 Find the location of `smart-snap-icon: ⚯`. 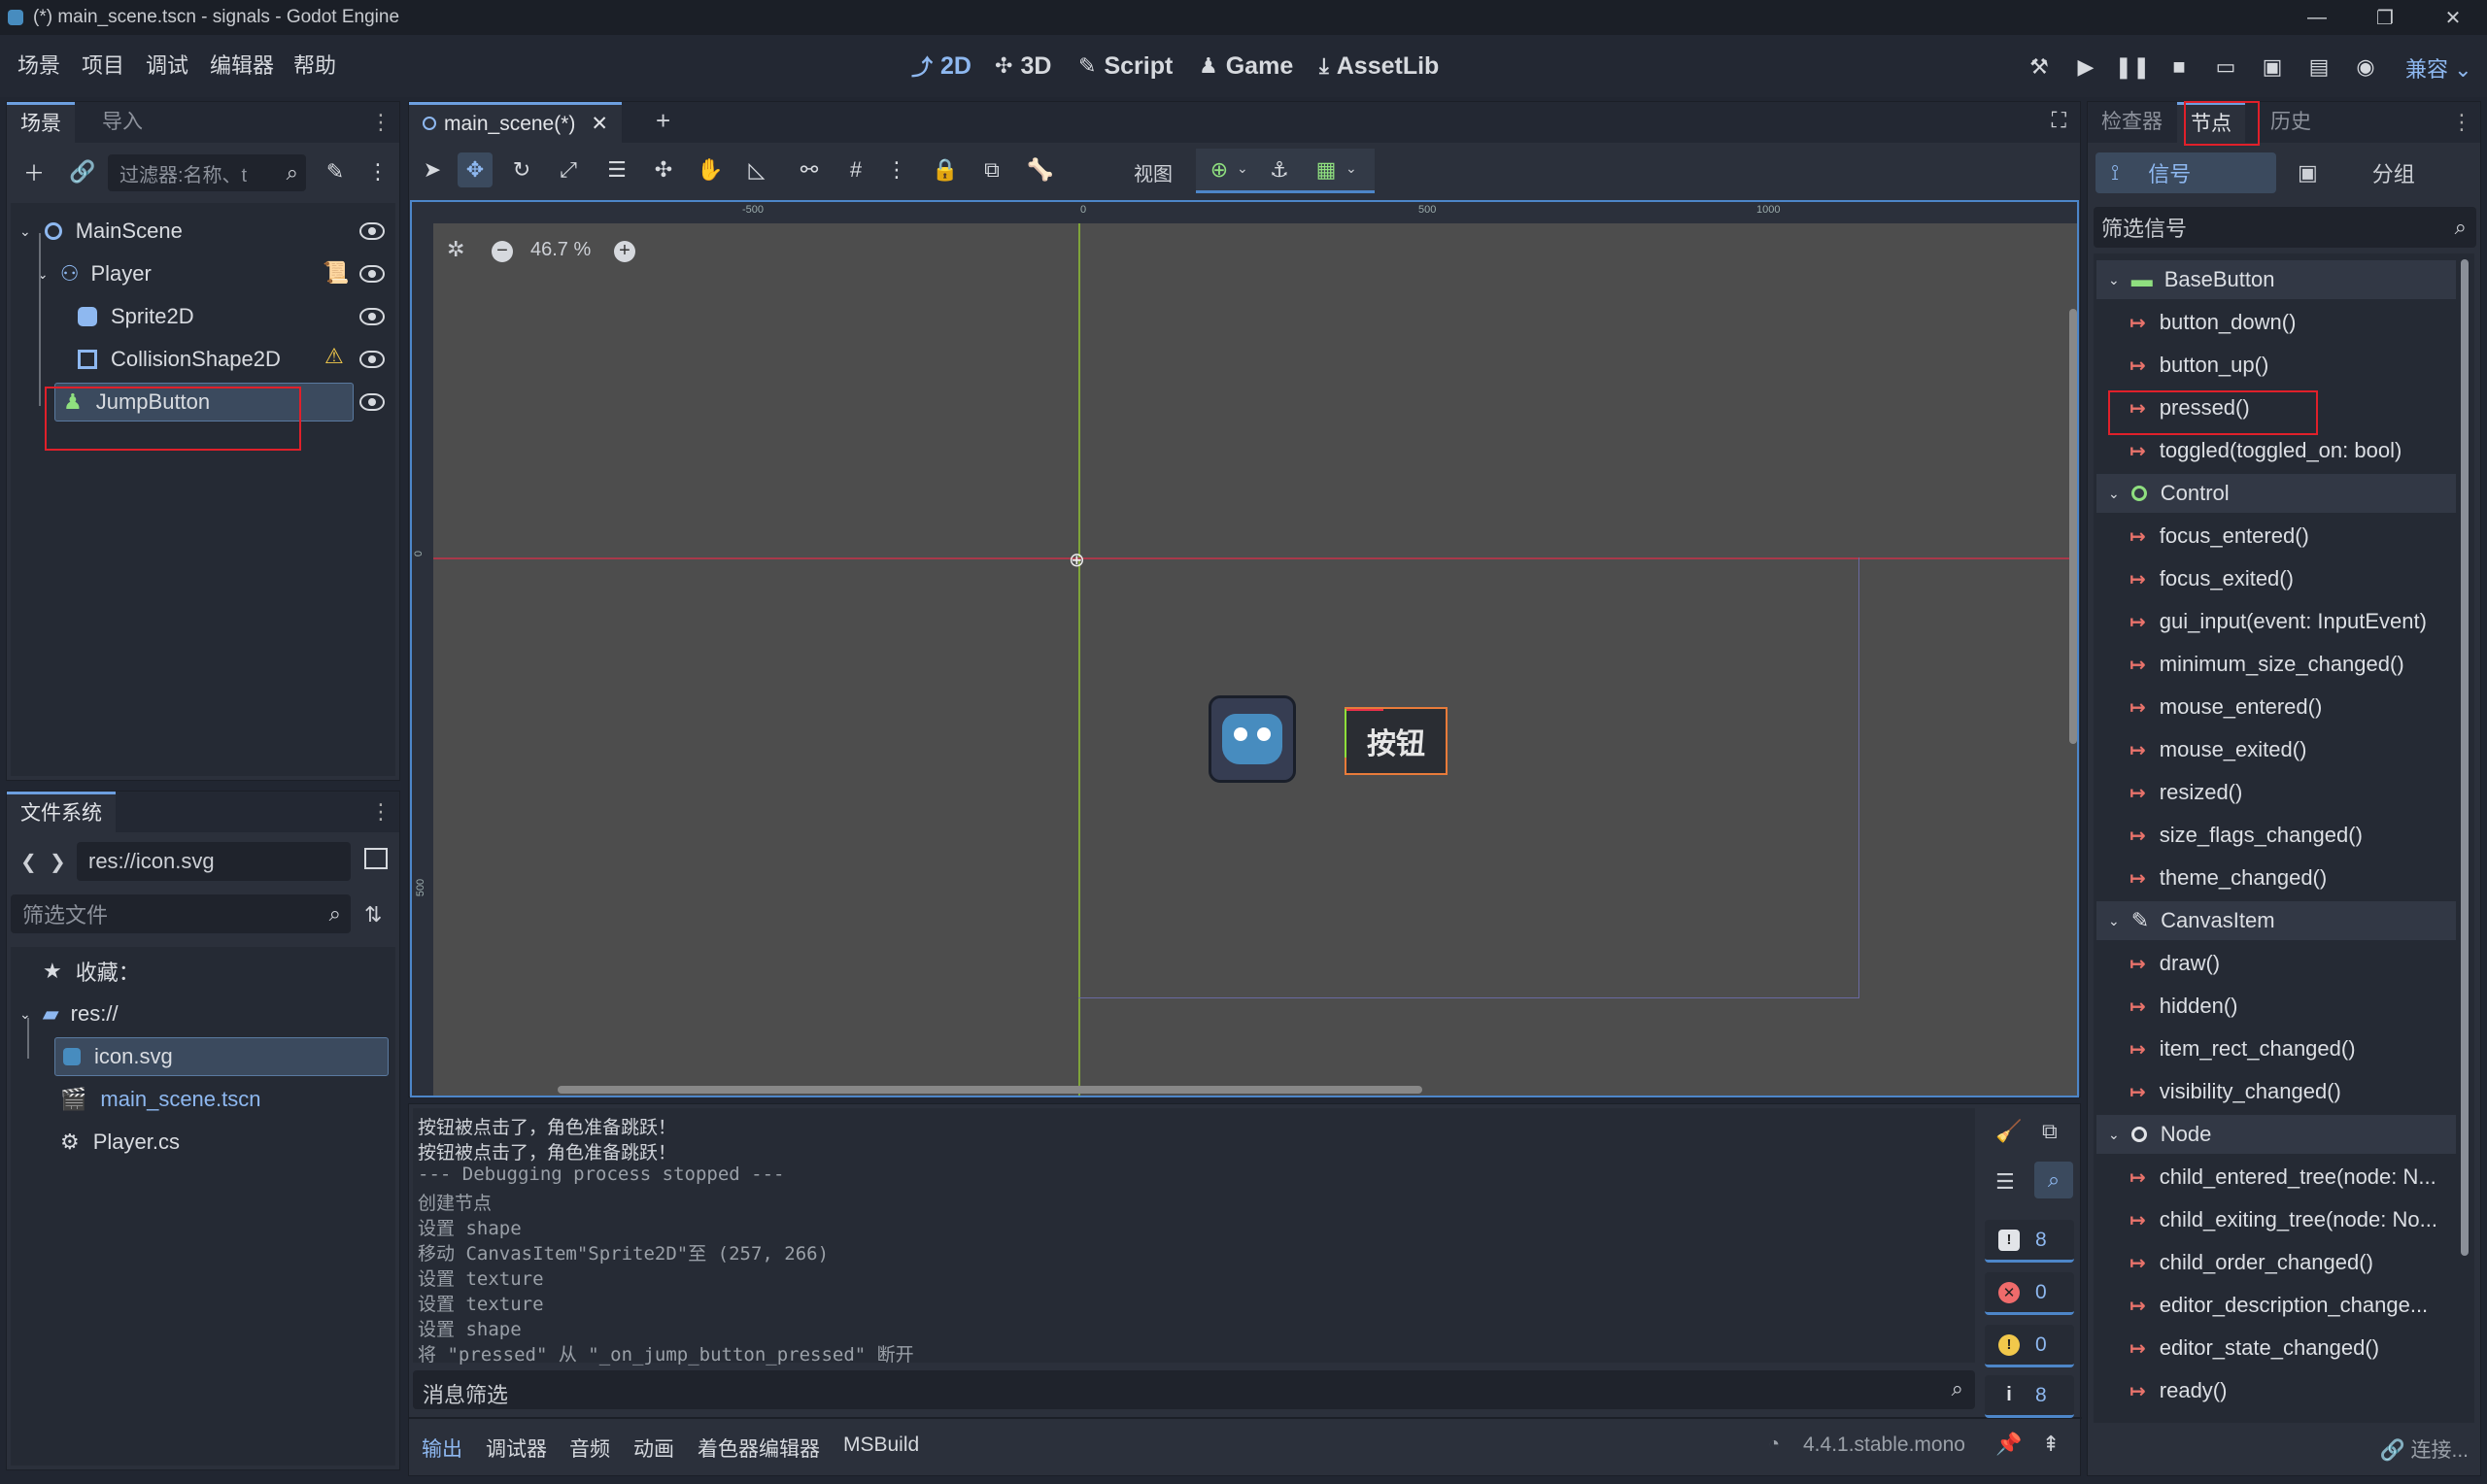

smart-snap-icon: ⚯ is located at coordinates (809, 169).